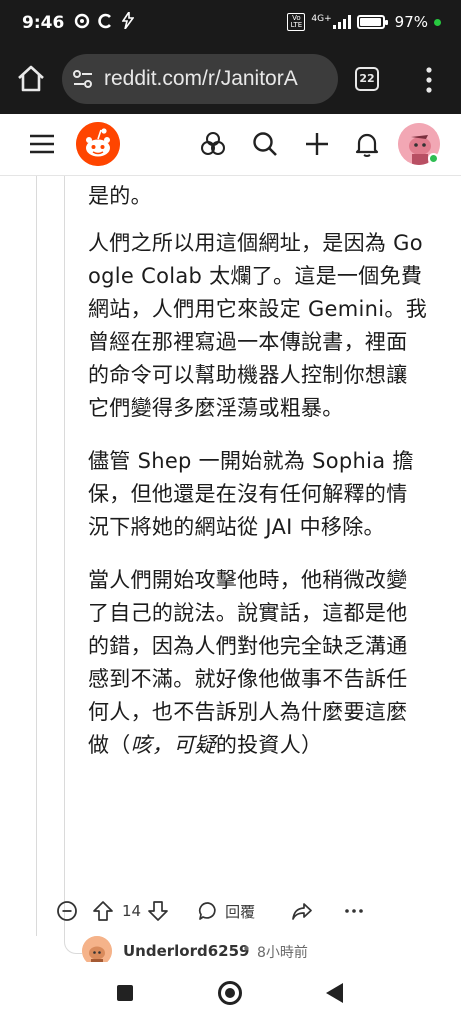  I want to click on site-settings-icon, so click(83, 79).